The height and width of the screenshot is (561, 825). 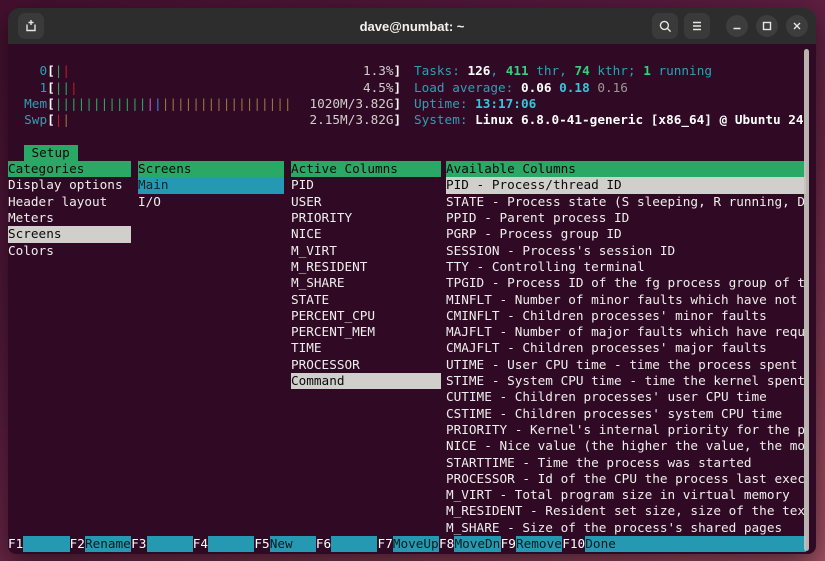 I want to click on list-item-categories: Header layout, so click(x=69, y=202).